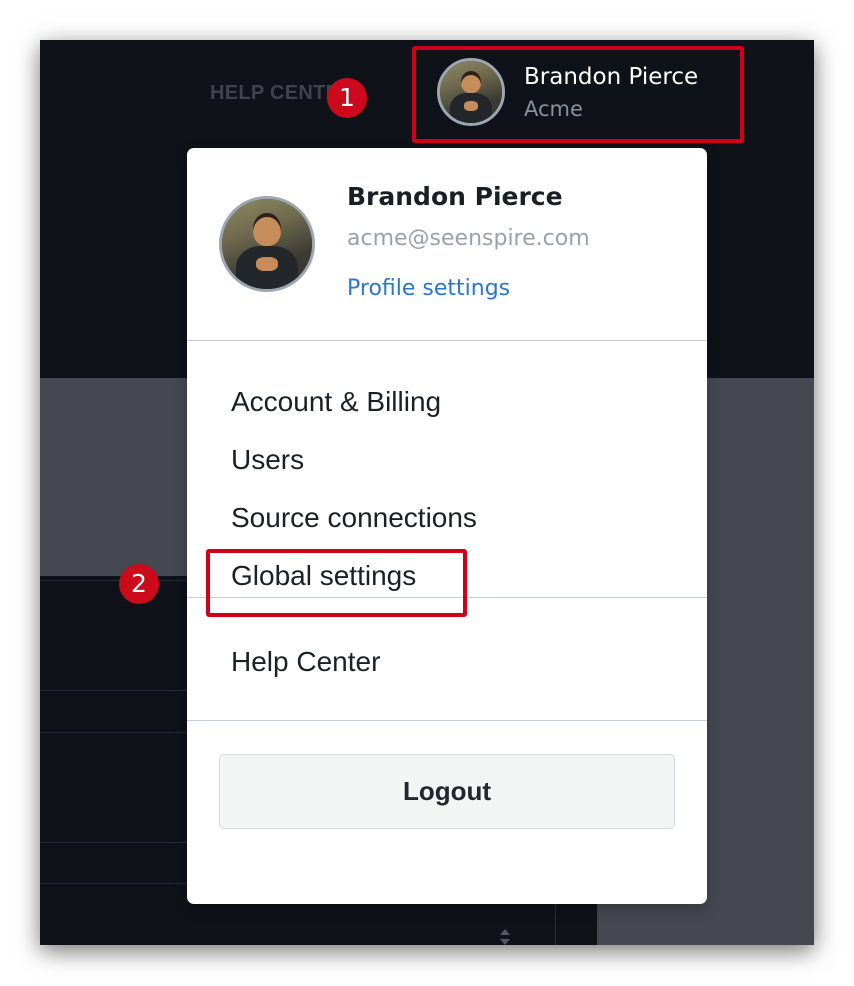 This screenshot has height=986, width=854. I want to click on highlight-user-menu, so click(578, 94).